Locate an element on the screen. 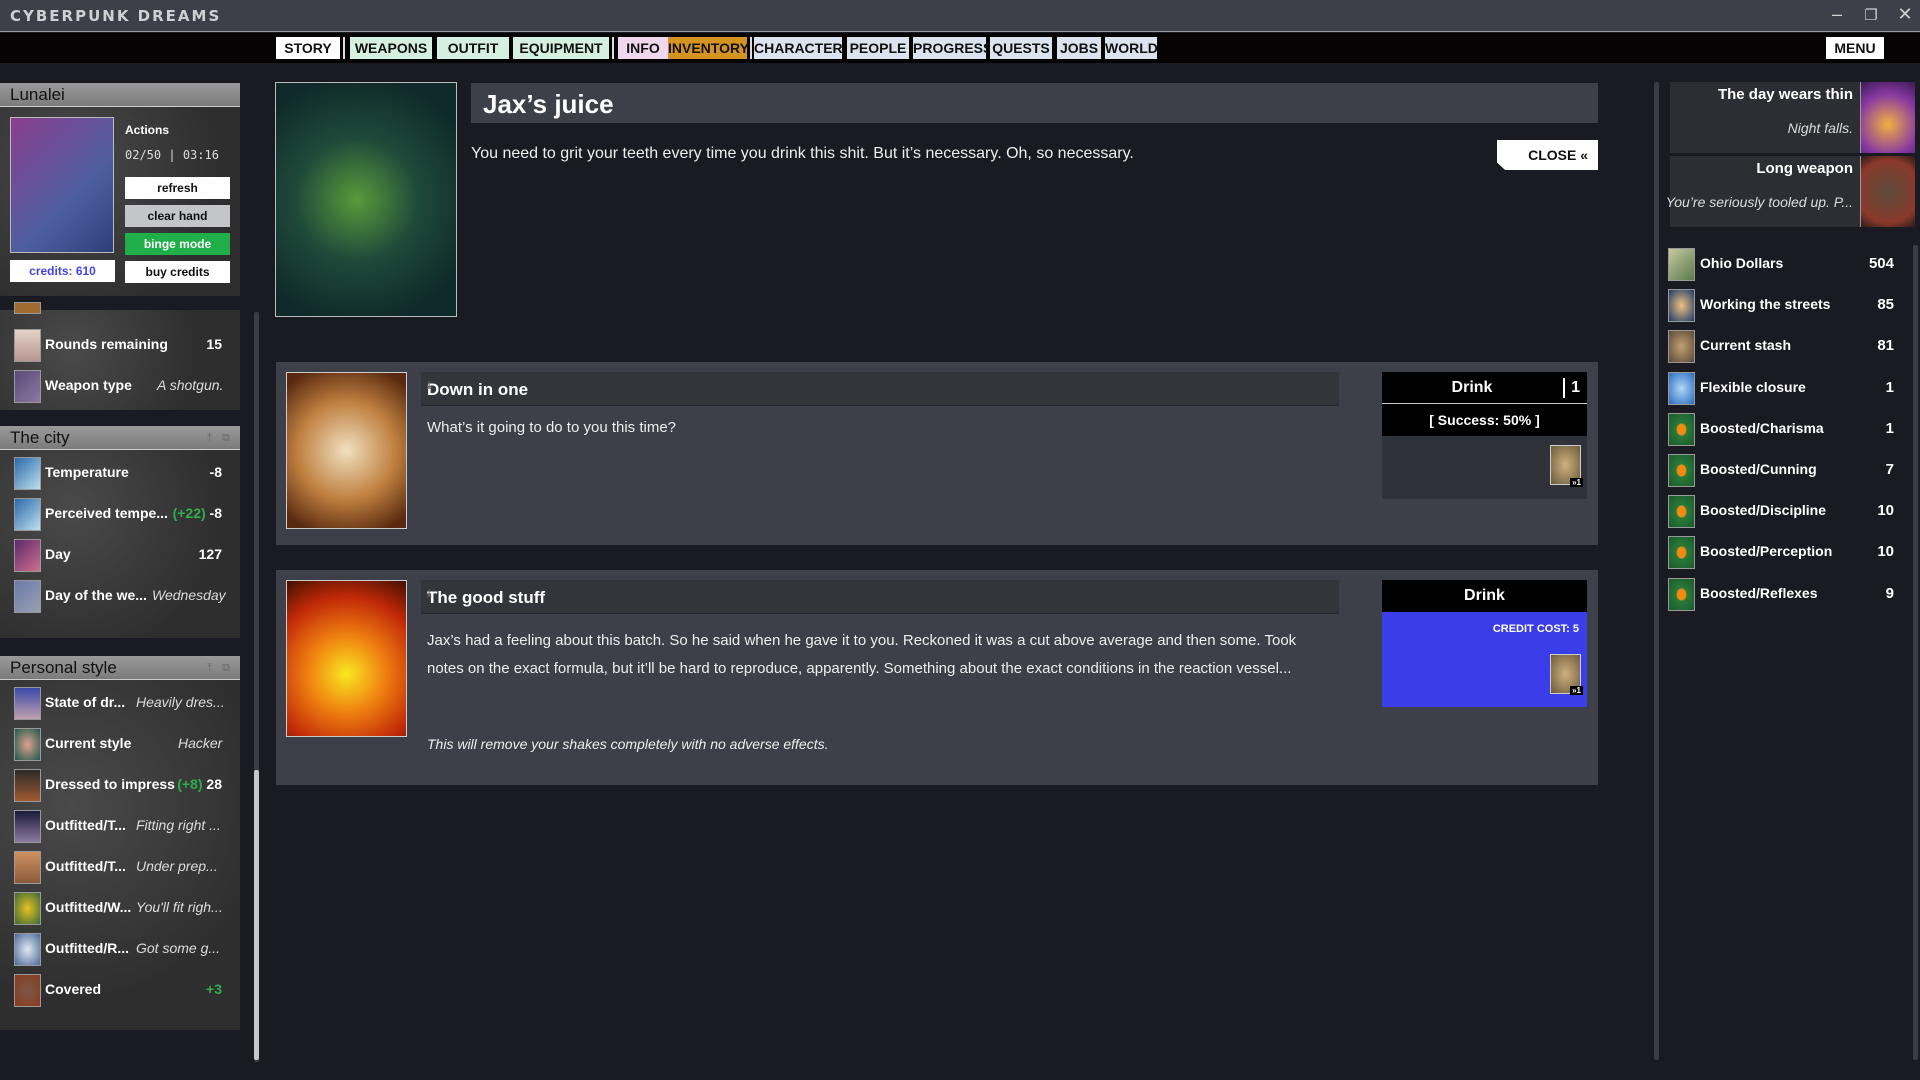  resource-value: 9 is located at coordinates (1889, 593).